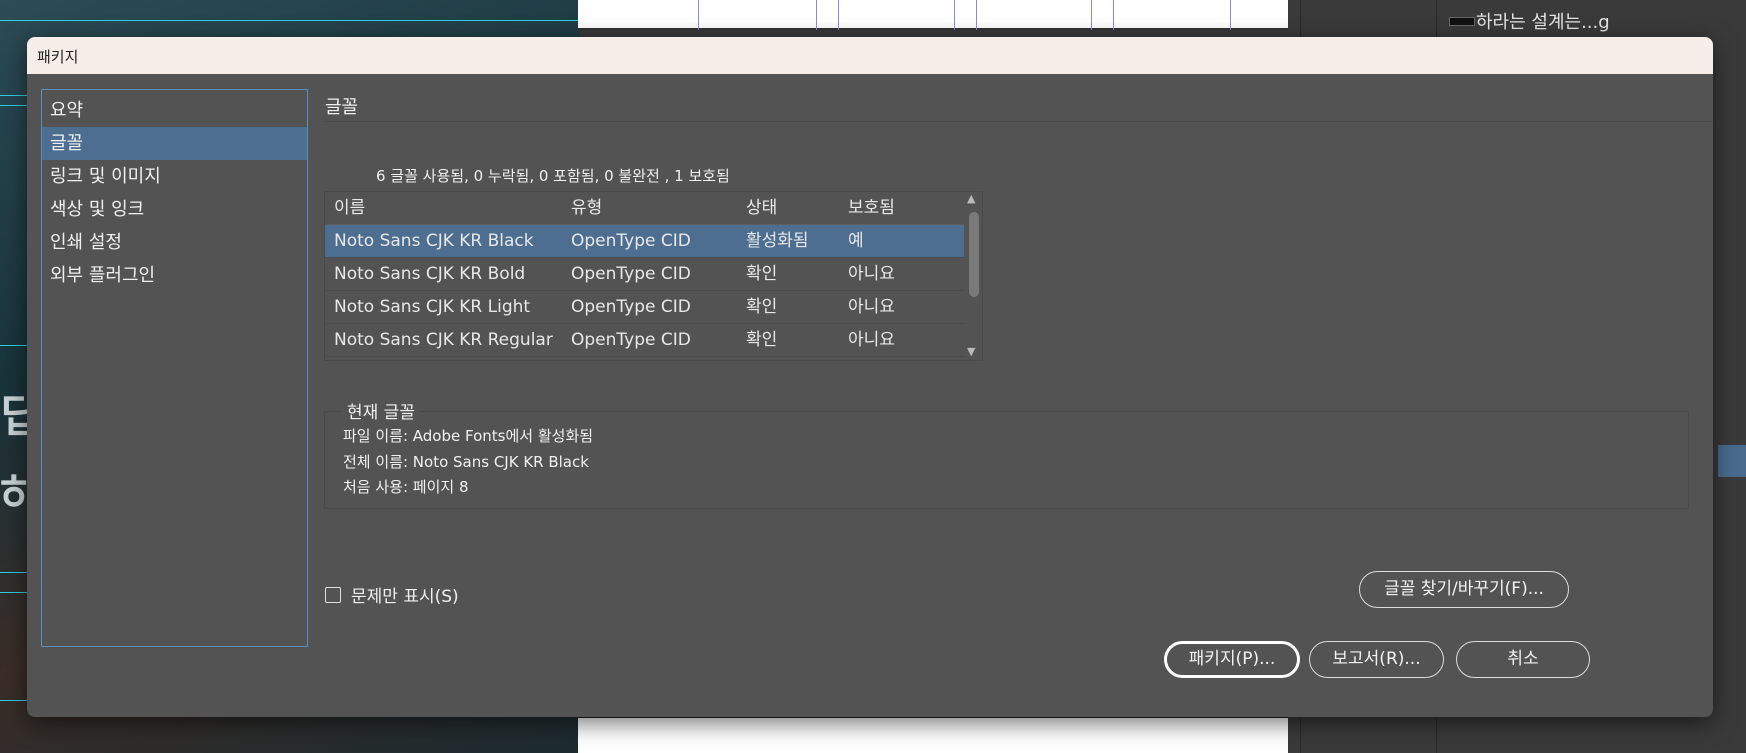  Describe the element at coordinates (434, 241) in the screenshot. I see `cell-name: Noto Sans CJK KR Black` at that location.